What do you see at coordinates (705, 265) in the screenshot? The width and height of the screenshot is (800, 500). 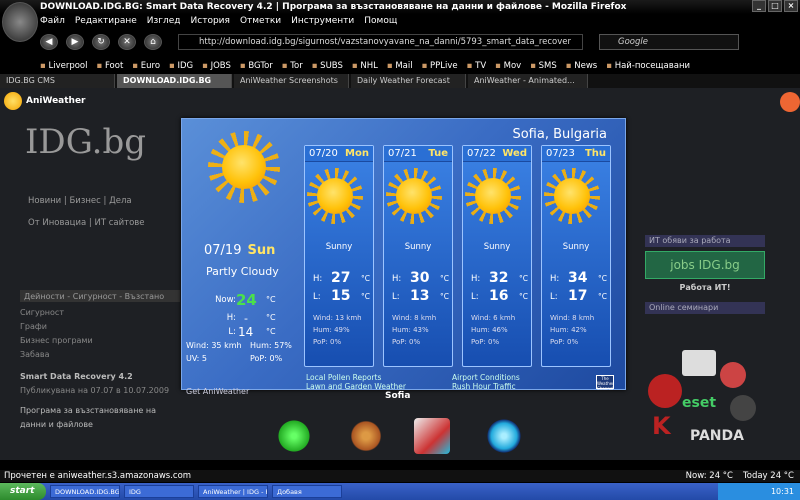 I see `jobs-ad: jobs IDG.bg` at bounding box center [705, 265].